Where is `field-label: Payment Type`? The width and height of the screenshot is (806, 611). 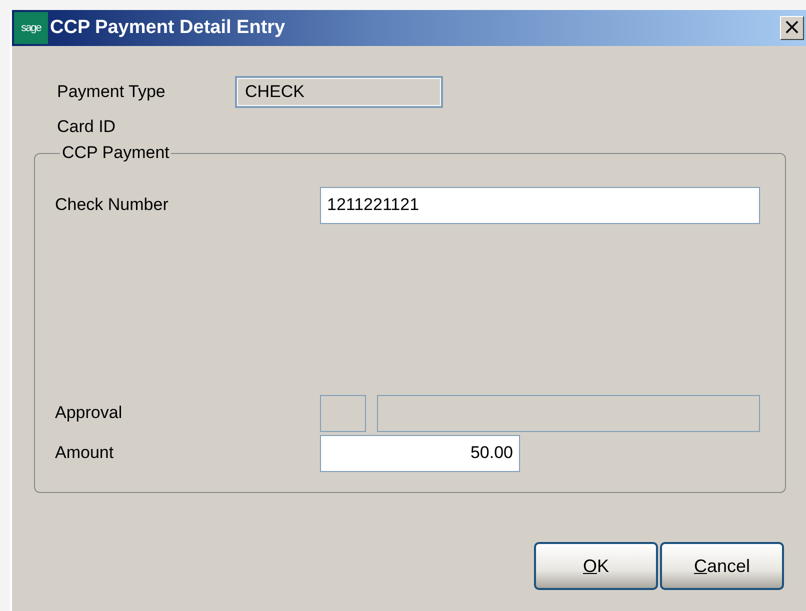 field-label: Payment Type is located at coordinates (111, 92).